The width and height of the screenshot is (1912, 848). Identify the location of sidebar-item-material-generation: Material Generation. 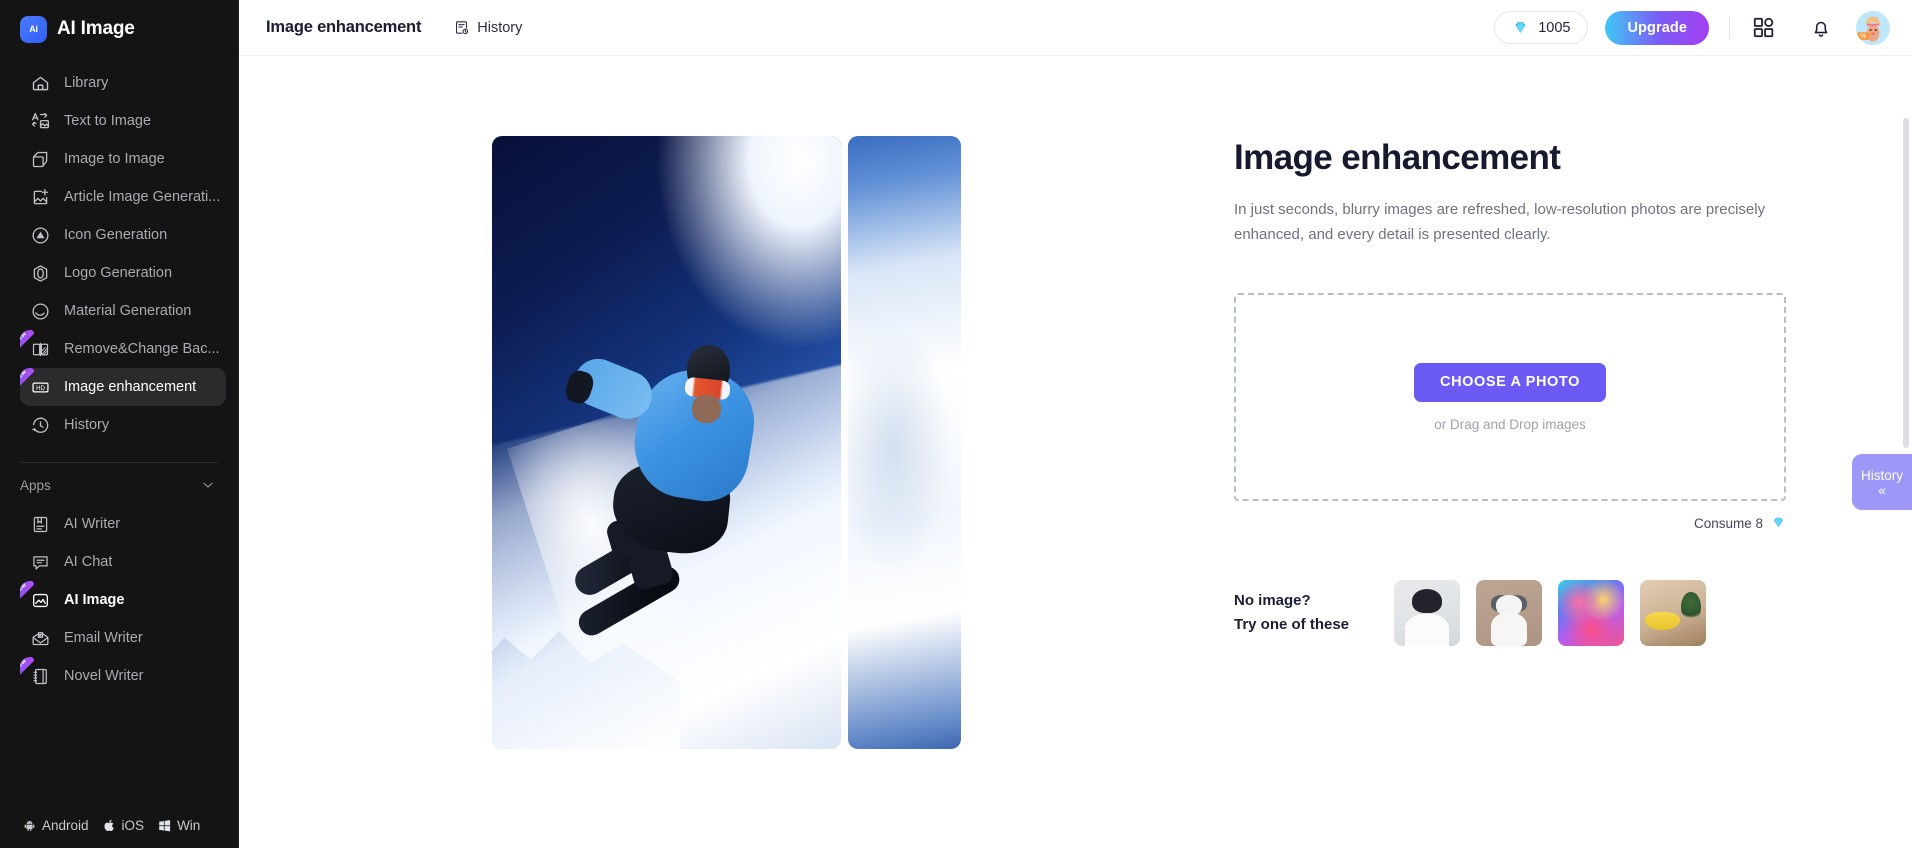
(123, 311).